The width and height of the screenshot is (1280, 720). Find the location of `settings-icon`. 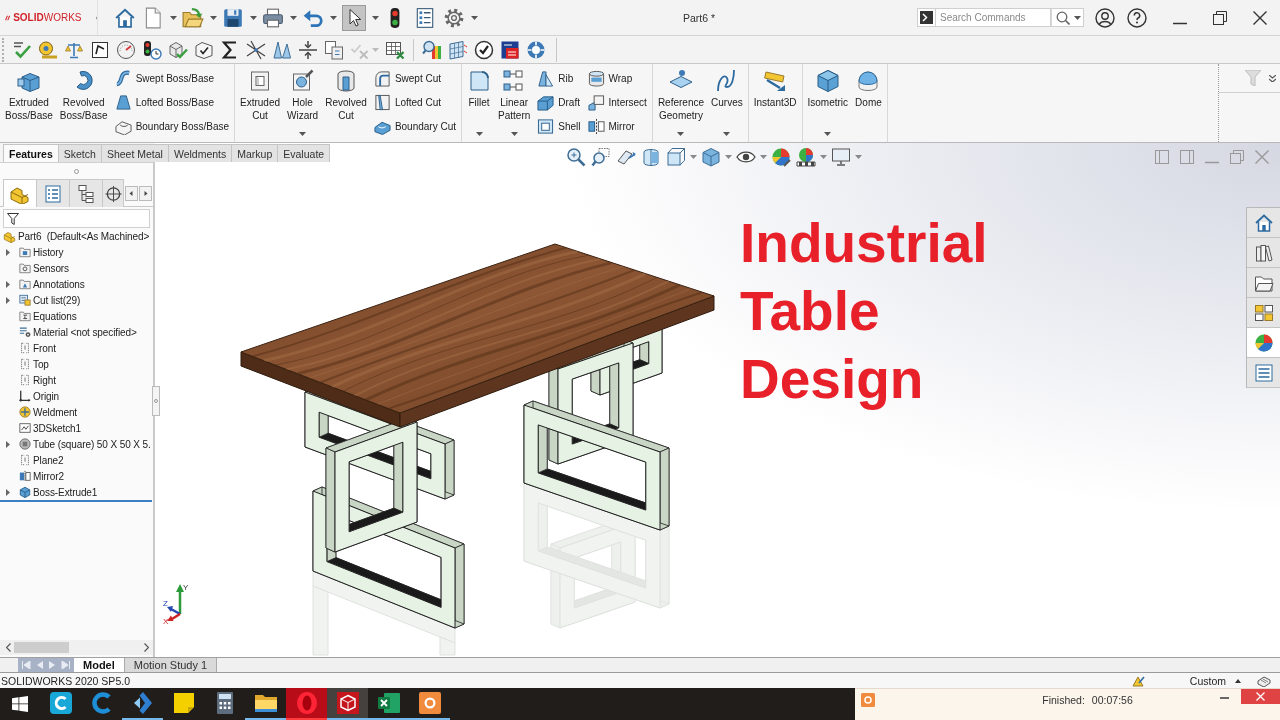

settings-icon is located at coordinates (454, 17).